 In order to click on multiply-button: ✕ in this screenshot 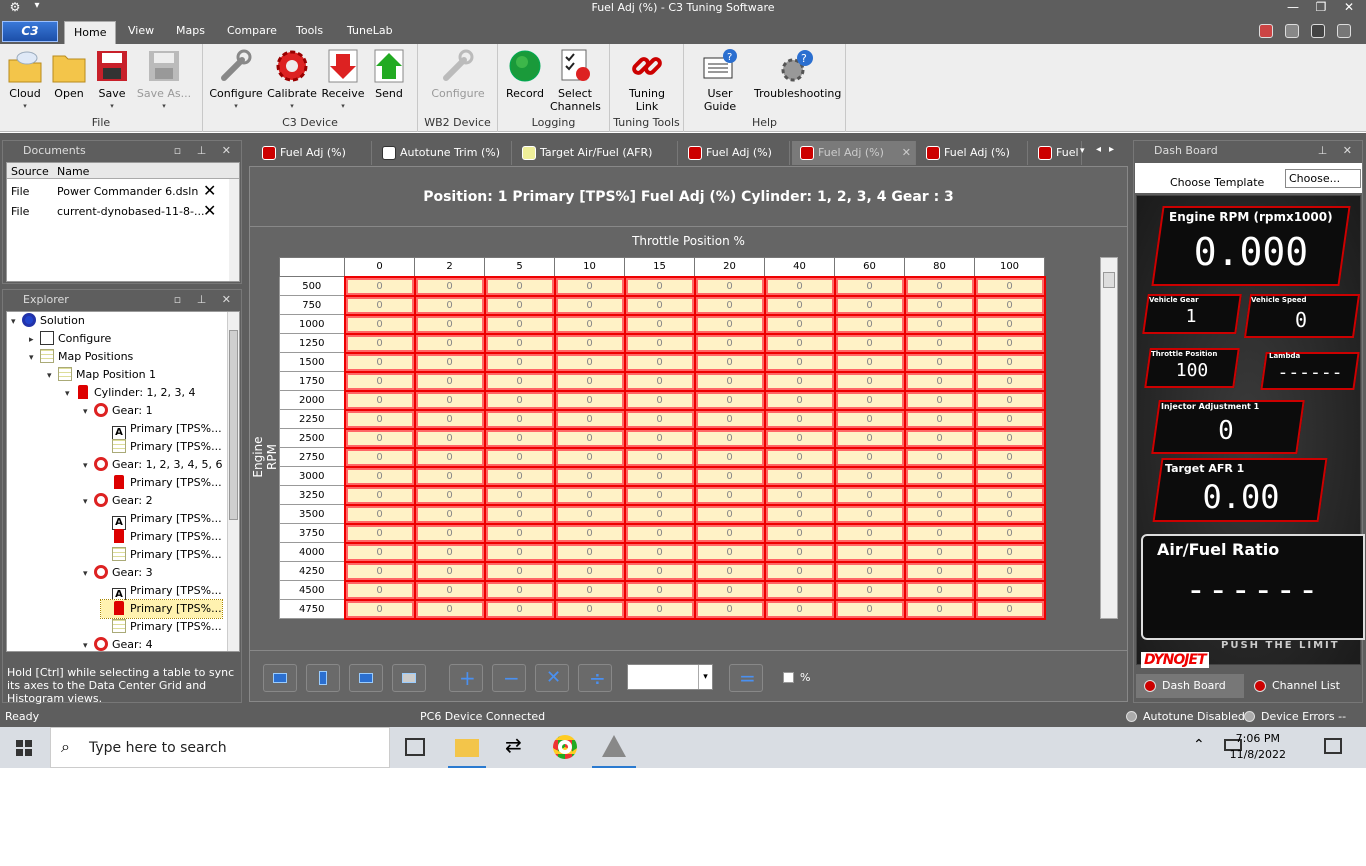, I will do `click(552, 678)`.